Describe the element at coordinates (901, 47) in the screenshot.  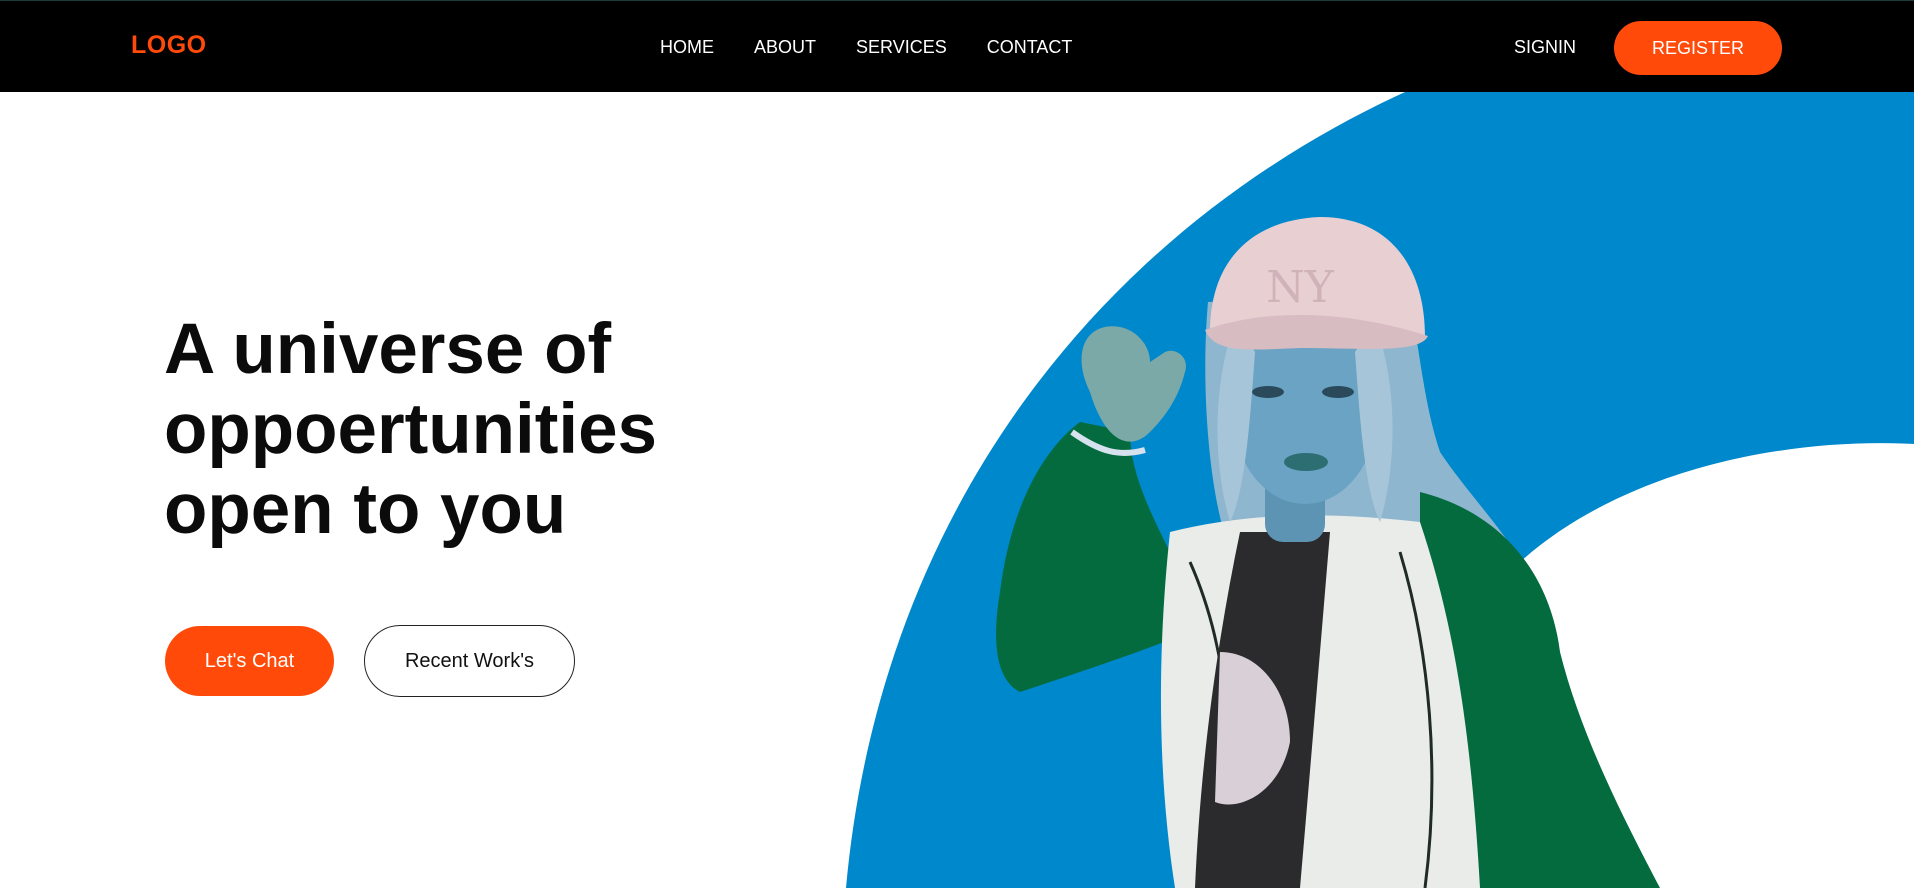
I see `nav-services-link: SERVICES` at that location.